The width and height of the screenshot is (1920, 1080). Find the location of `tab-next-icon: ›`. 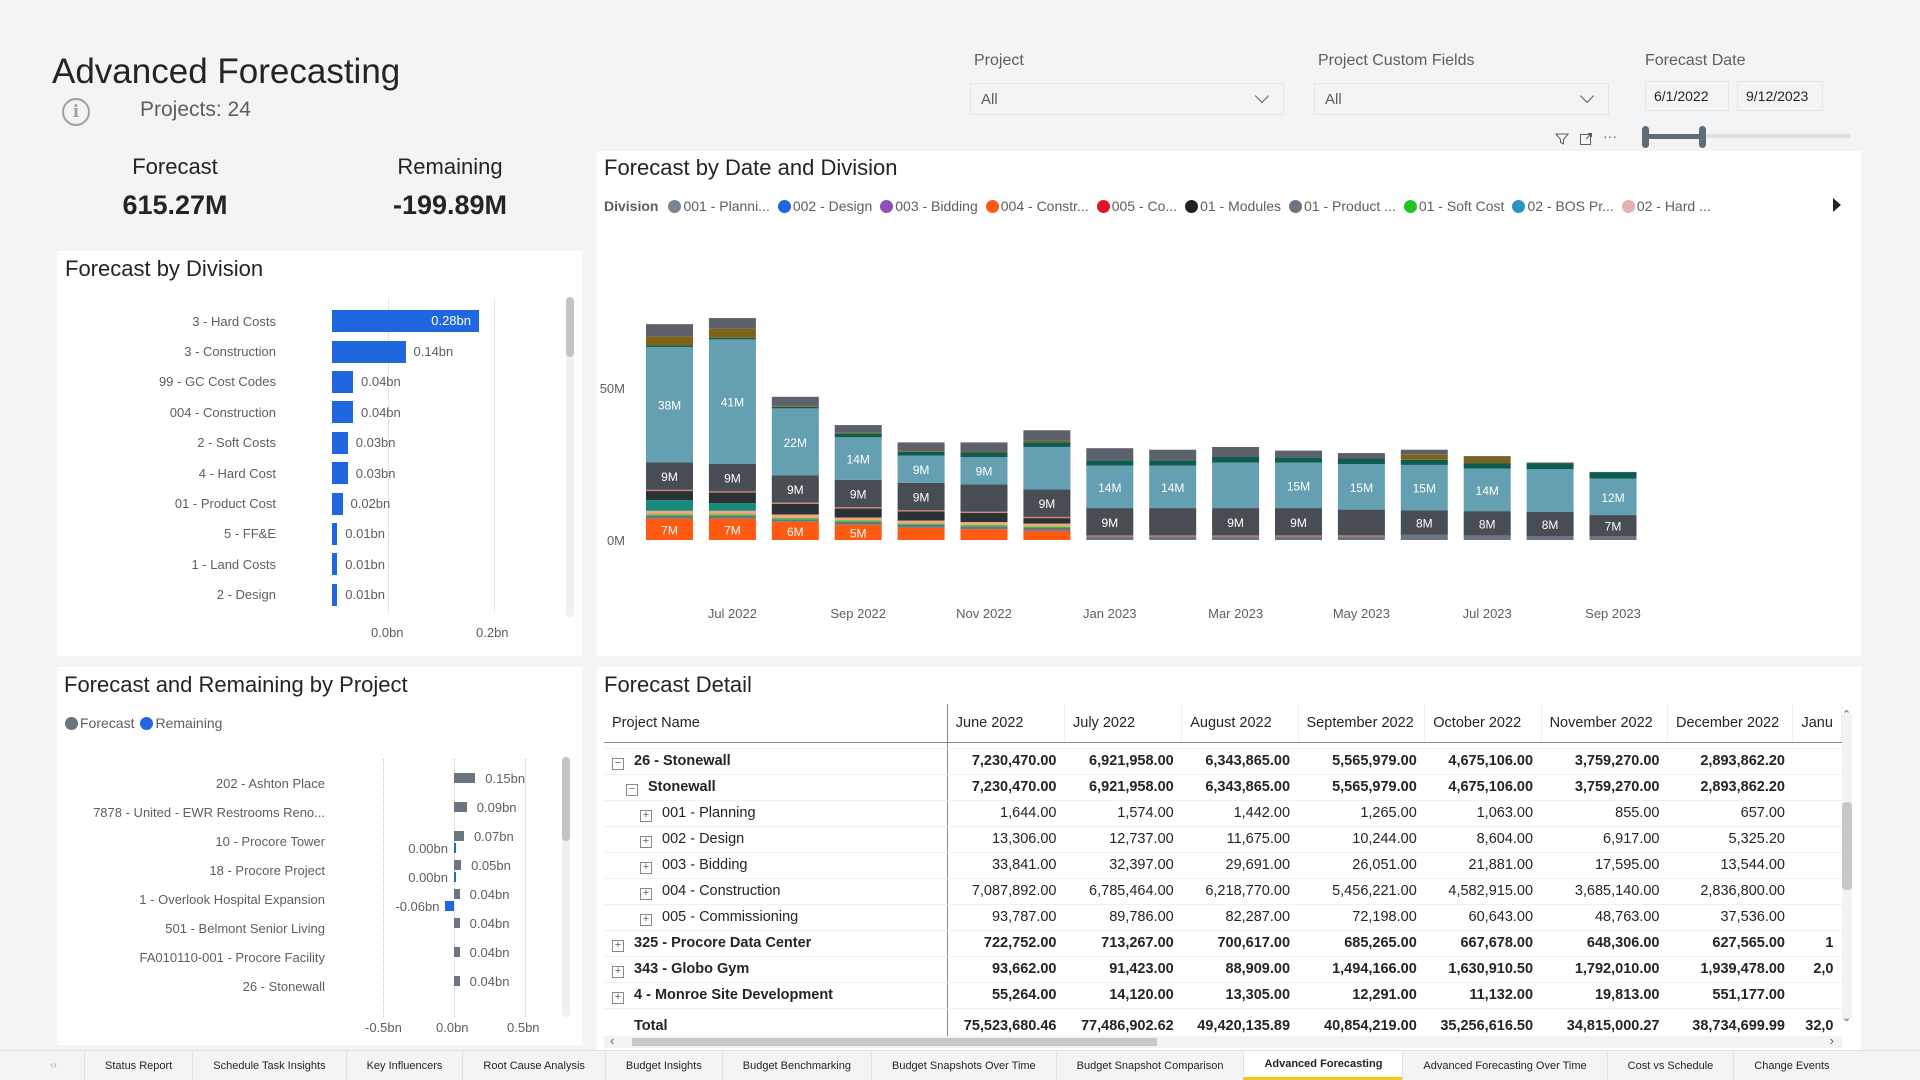

tab-next-icon: › is located at coordinates (54, 1065).